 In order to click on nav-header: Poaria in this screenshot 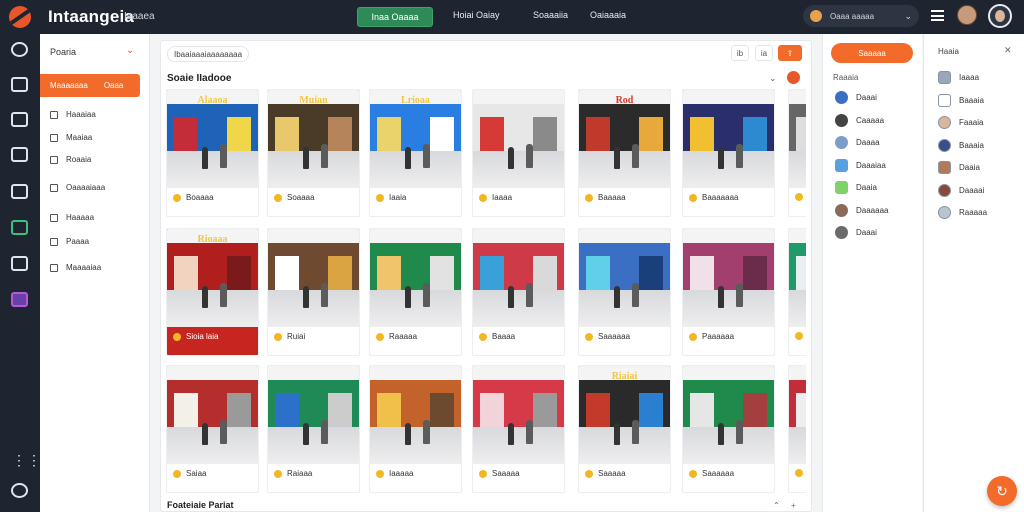, I will do `click(63, 52)`.